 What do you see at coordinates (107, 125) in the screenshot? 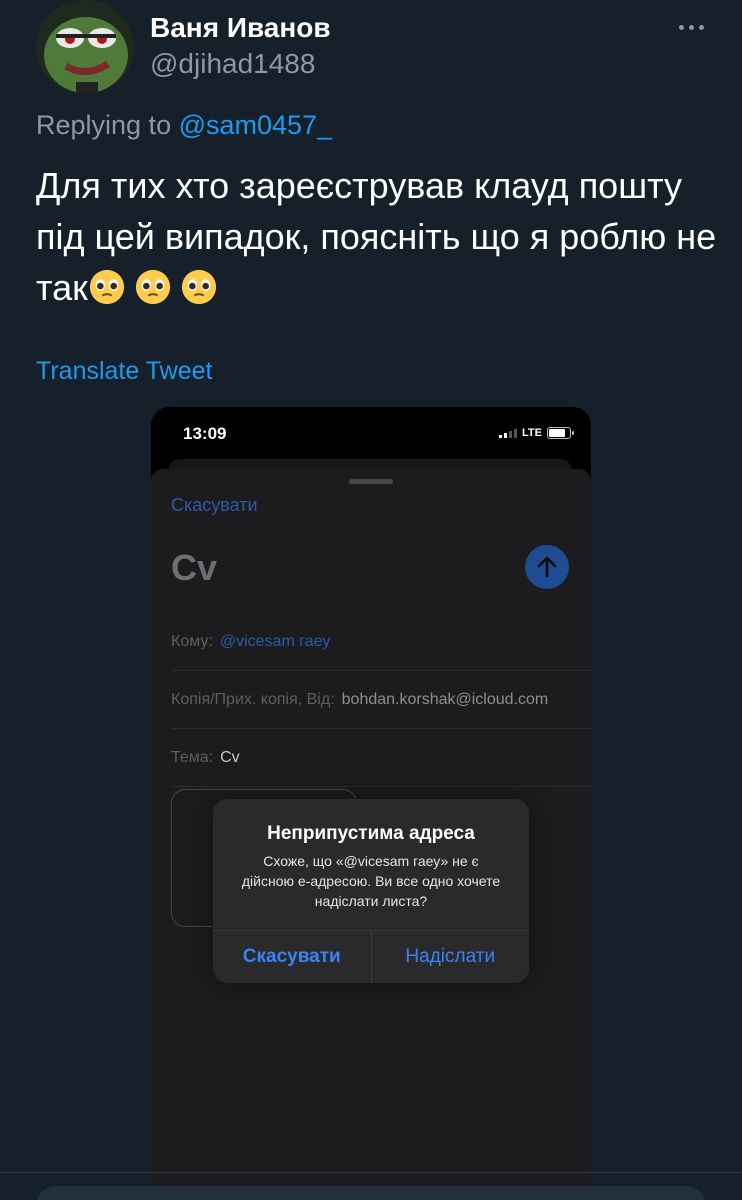
I see `replying-prefix: Replying to` at bounding box center [107, 125].